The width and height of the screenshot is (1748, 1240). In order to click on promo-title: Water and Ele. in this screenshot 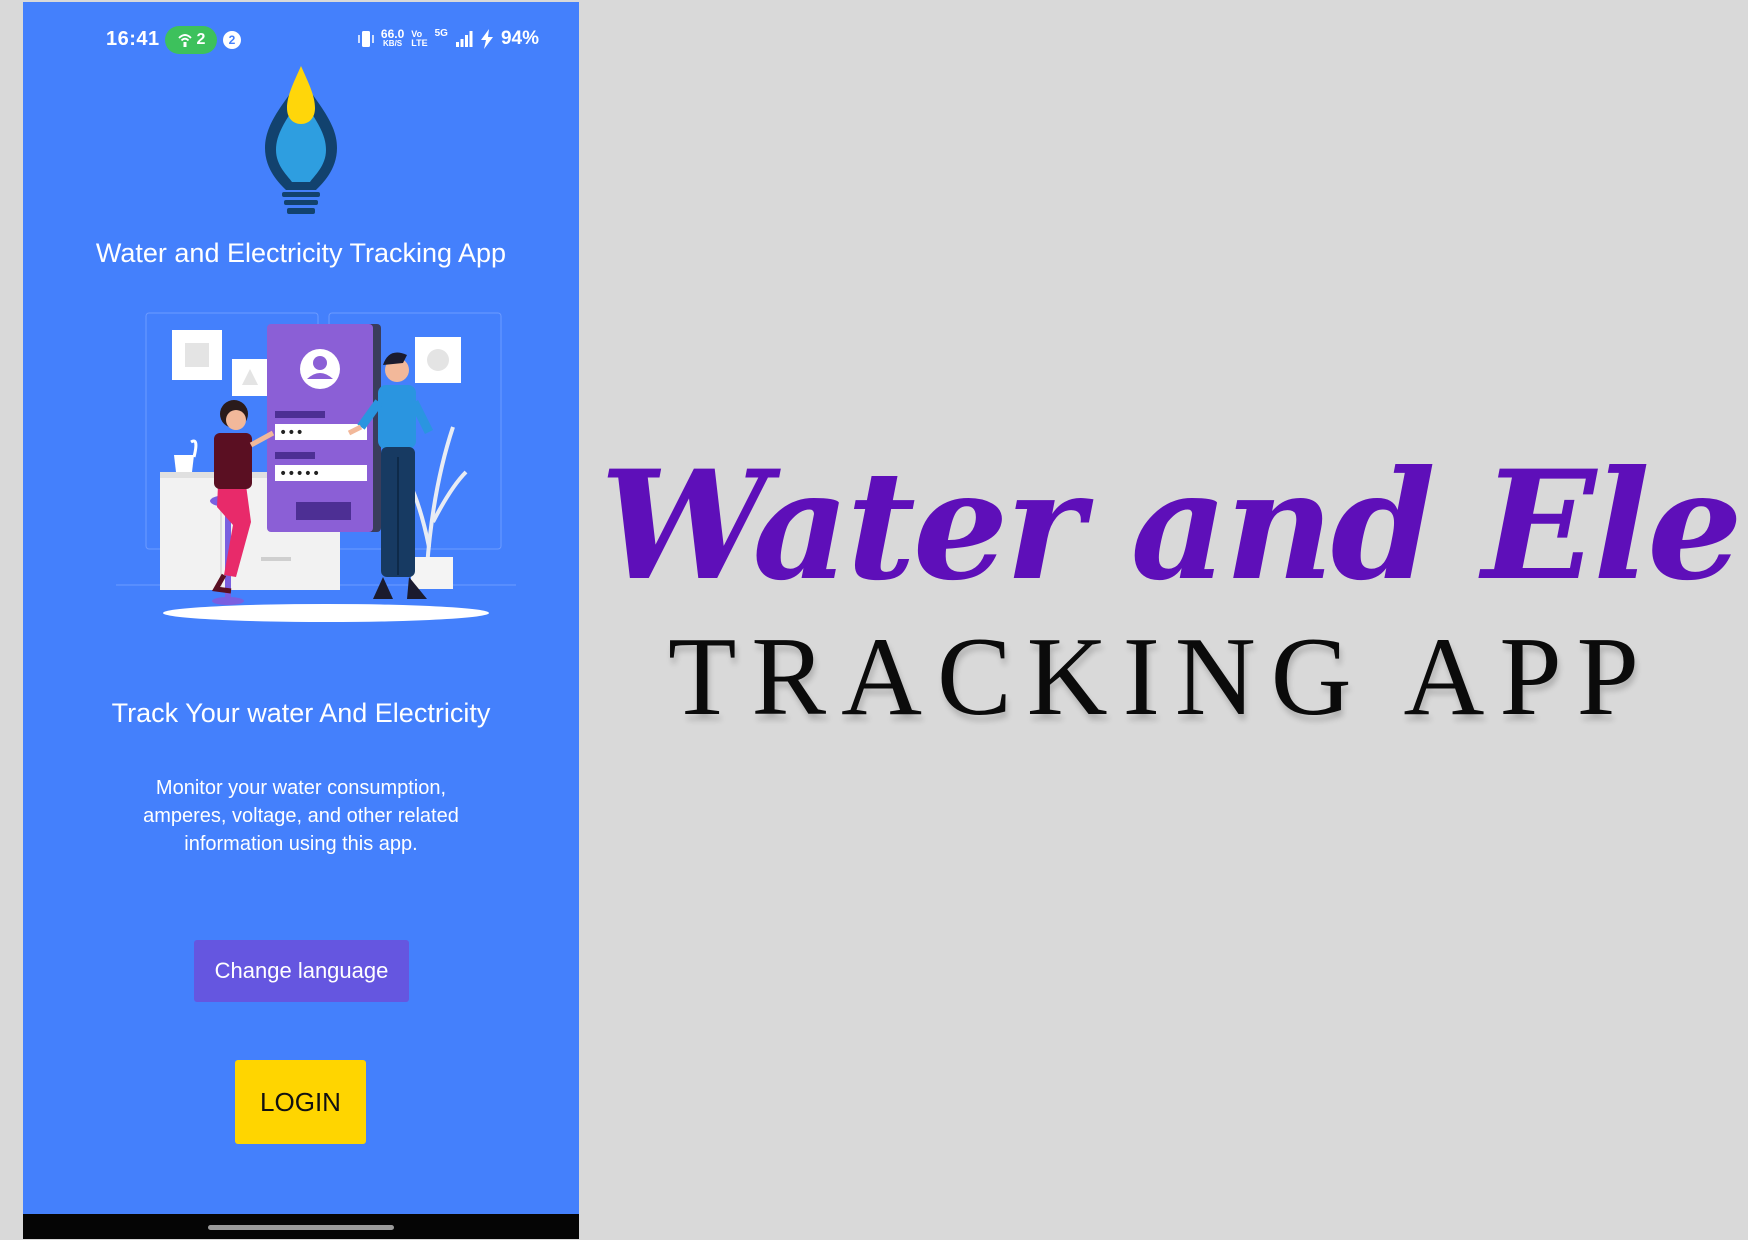, I will do `click(1174, 526)`.